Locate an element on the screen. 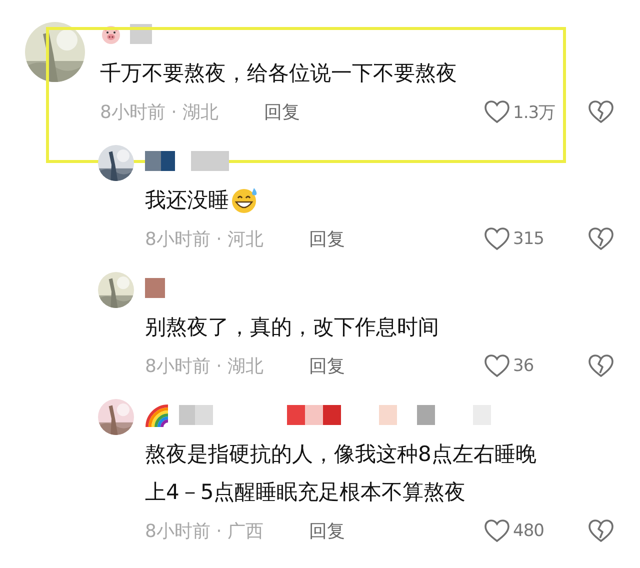 Image resolution: width=640 pixels, height=568 pixels. like-count: 1.3万 is located at coordinates (534, 113).